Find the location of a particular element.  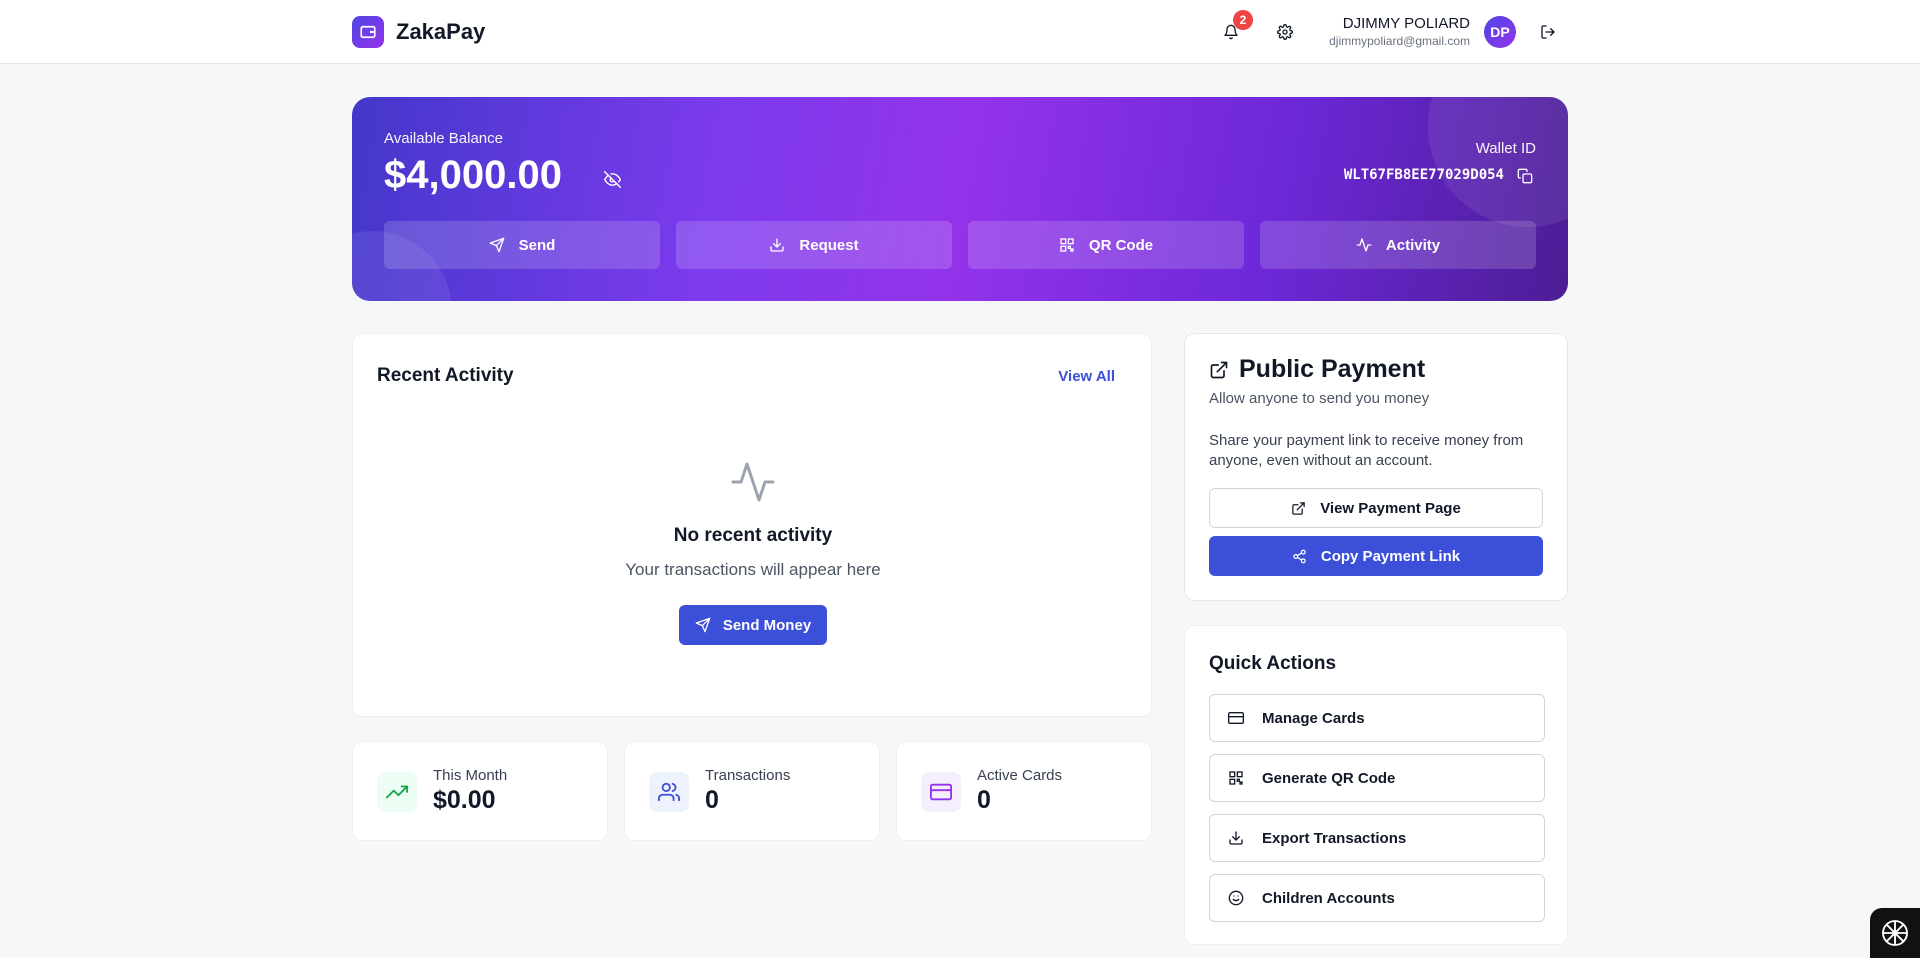

avatar: DP is located at coordinates (1500, 32).